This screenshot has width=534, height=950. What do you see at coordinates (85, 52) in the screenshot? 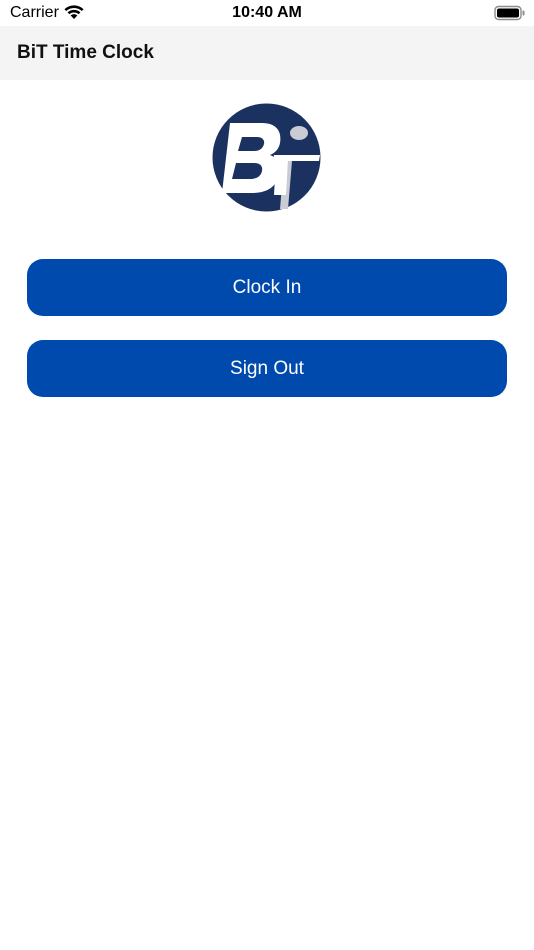
I see `page-title: BiT Time Clock` at bounding box center [85, 52].